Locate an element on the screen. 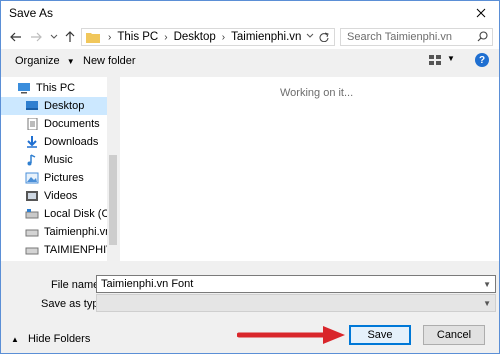 The width and height of the screenshot is (500, 354). window-title: Save As is located at coordinates (31, 13).